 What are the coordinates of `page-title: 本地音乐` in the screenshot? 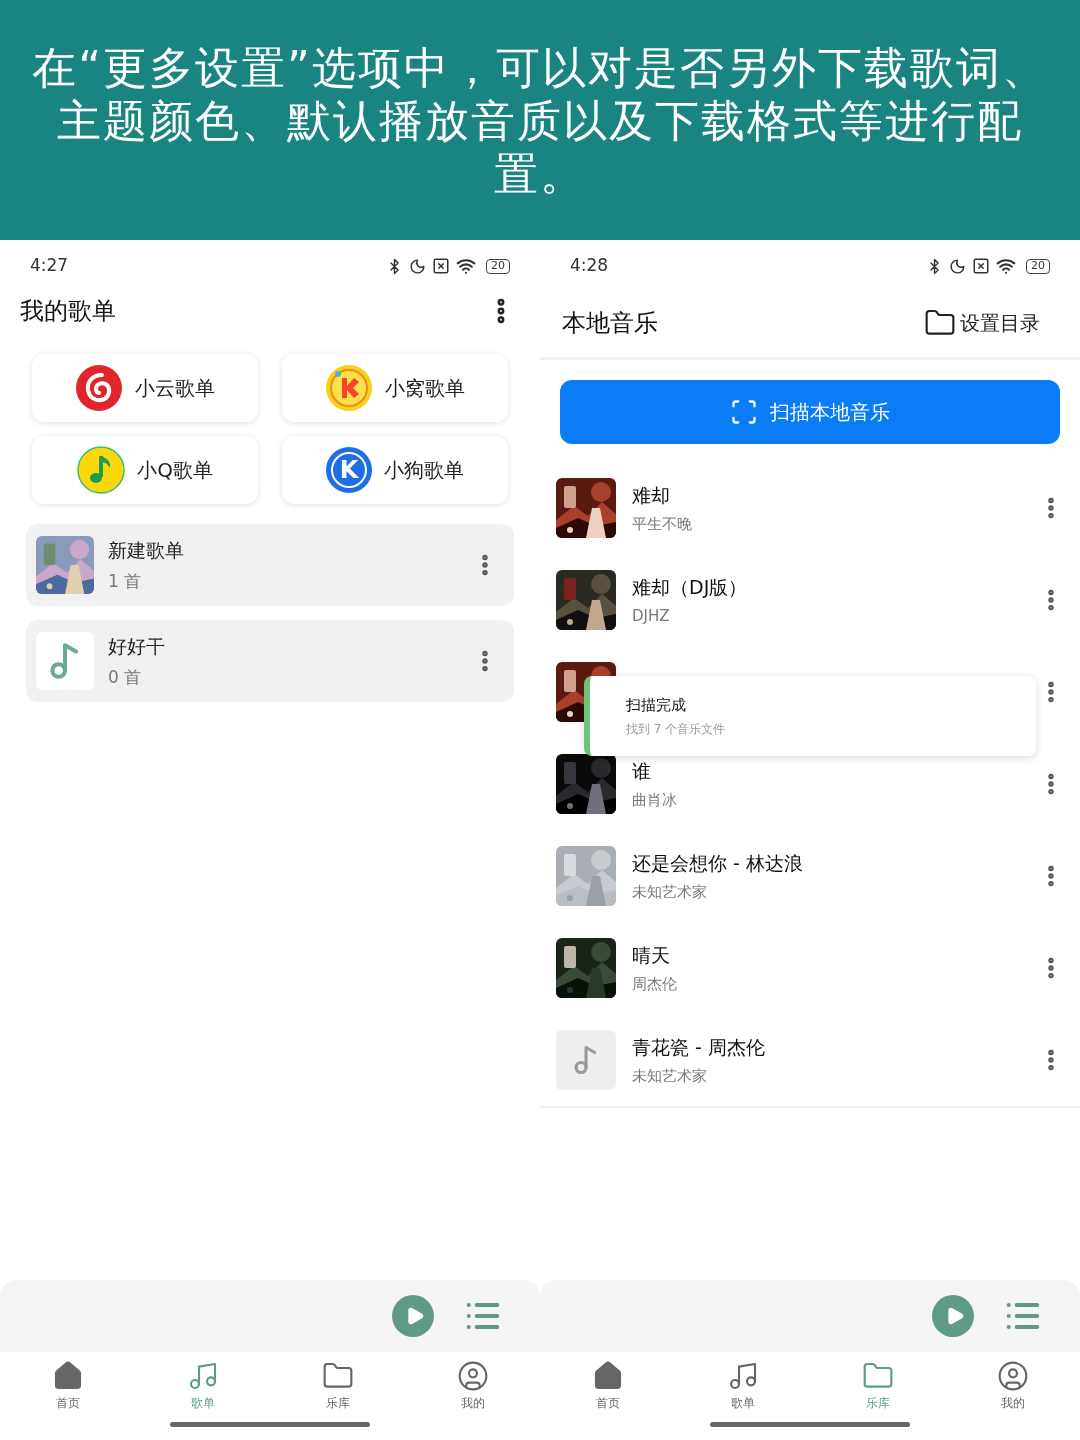 It's located at (610, 323).